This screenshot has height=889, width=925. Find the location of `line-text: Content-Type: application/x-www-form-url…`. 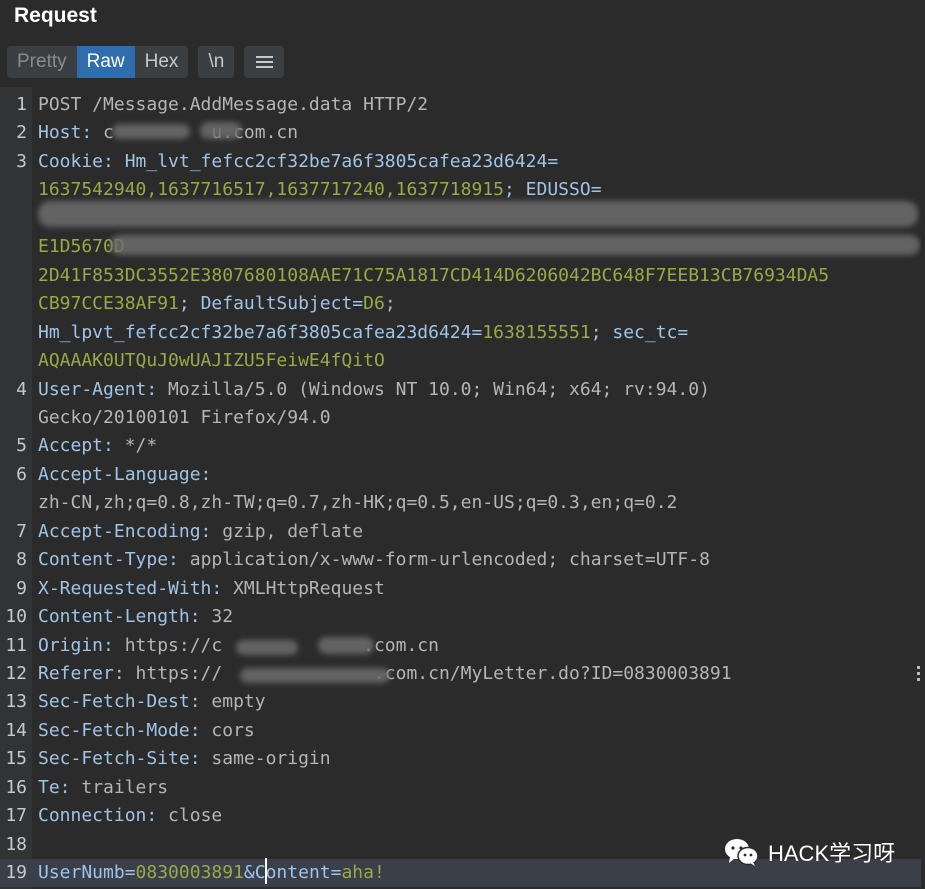

line-text: Content-Type: application/x-www-form-url… is located at coordinates (374, 560).